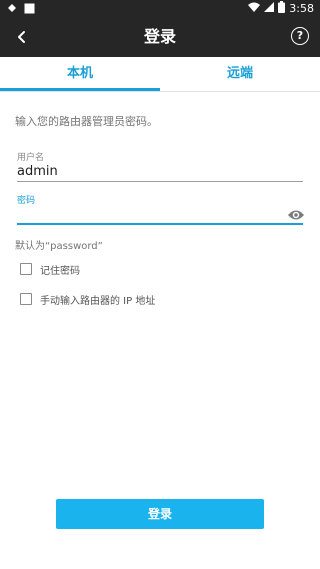  What do you see at coordinates (160, 514) in the screenshot?
I see `login-button: 登录` at bounding box center [160, 514].